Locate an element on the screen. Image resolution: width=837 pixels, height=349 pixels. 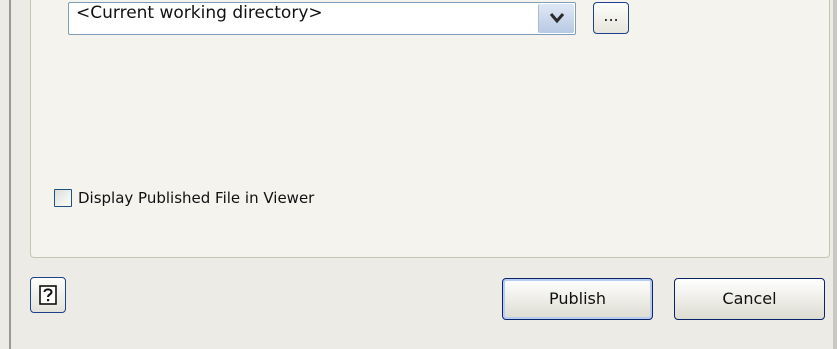
chevron-down-icon is located at coordinates (557, 18).